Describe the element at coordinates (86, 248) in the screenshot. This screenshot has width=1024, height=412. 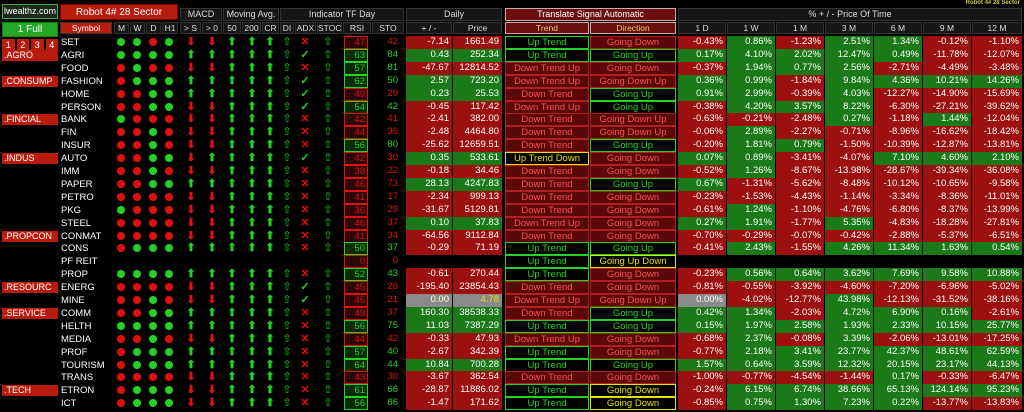
I see `symbol-cell: CONS` at that location.